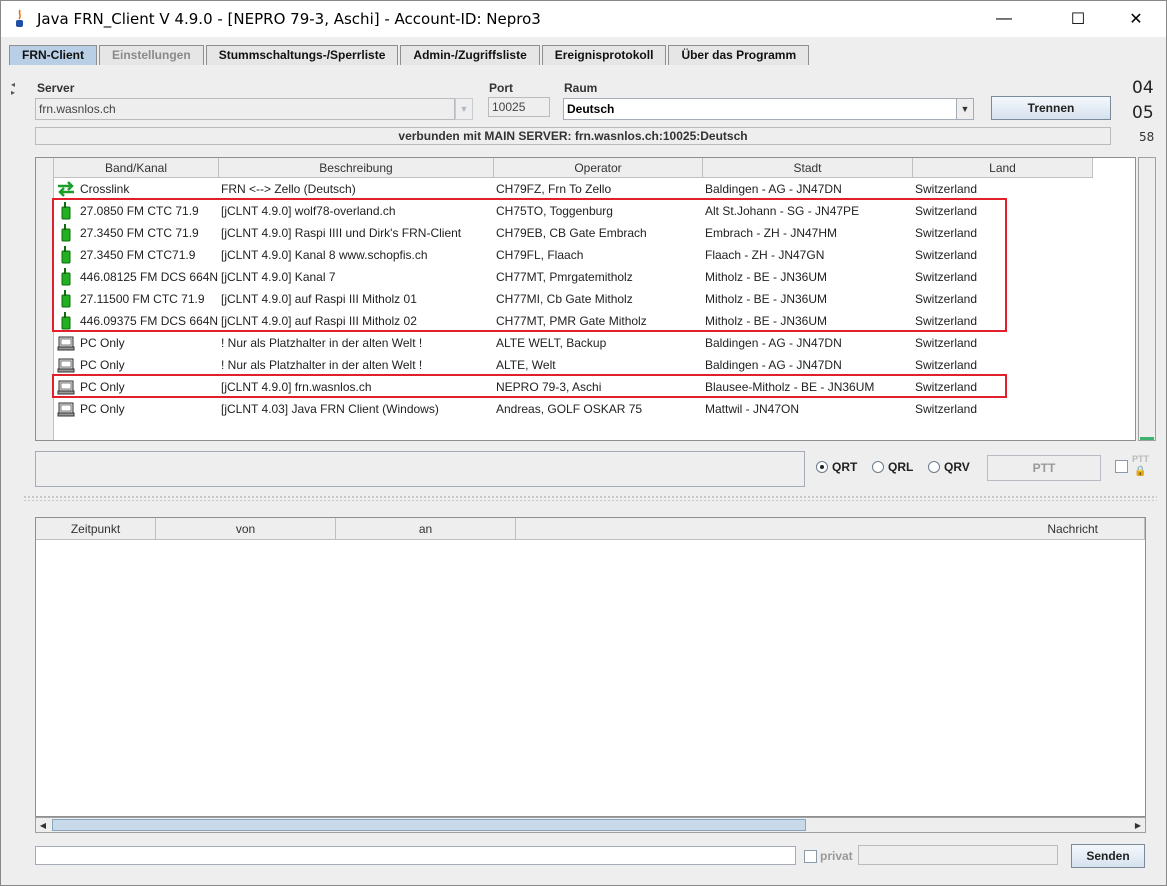 Image resolution: width=1167 pixels, height=886 pixels. I want to click on cell-description: FRN <--> Zello (Deutsch), so click(288, 189).